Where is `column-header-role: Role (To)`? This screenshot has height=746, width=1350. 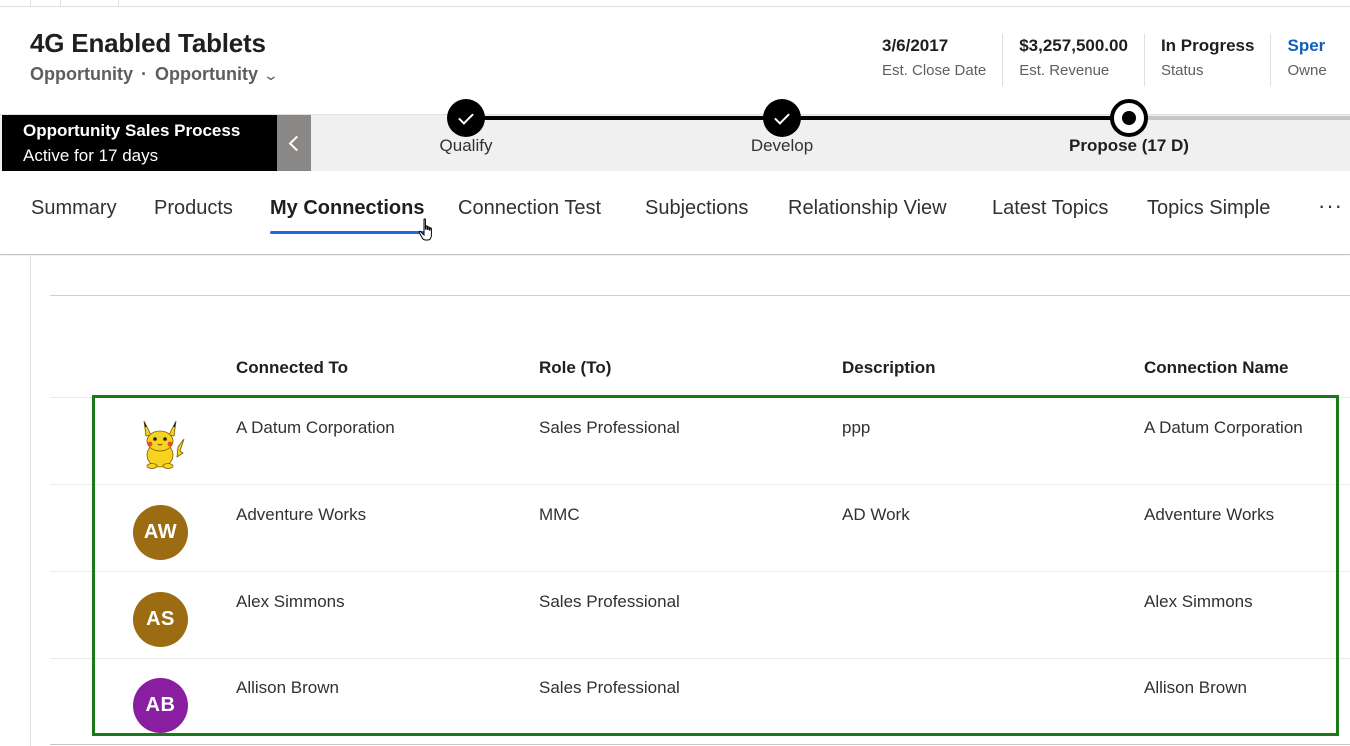 column-header-role: Role (To) is located at coordinates (575, 368).